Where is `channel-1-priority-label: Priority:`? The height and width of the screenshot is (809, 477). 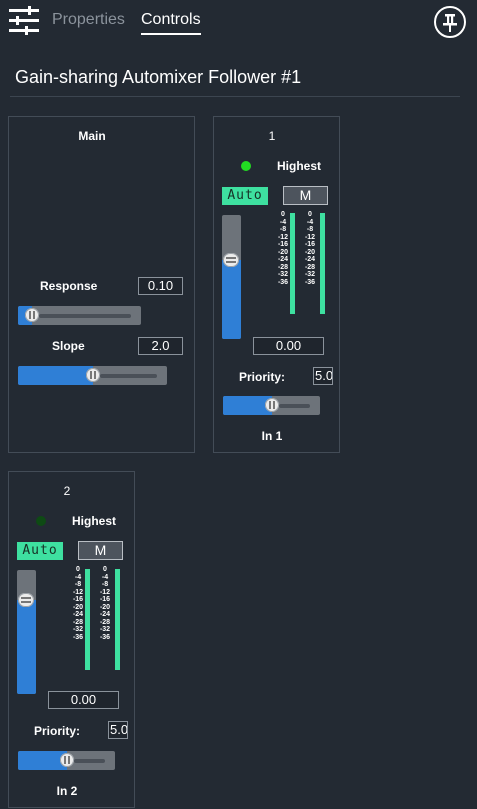 channel-1-priority-label: Priority: is located at coordinates (262, 377).